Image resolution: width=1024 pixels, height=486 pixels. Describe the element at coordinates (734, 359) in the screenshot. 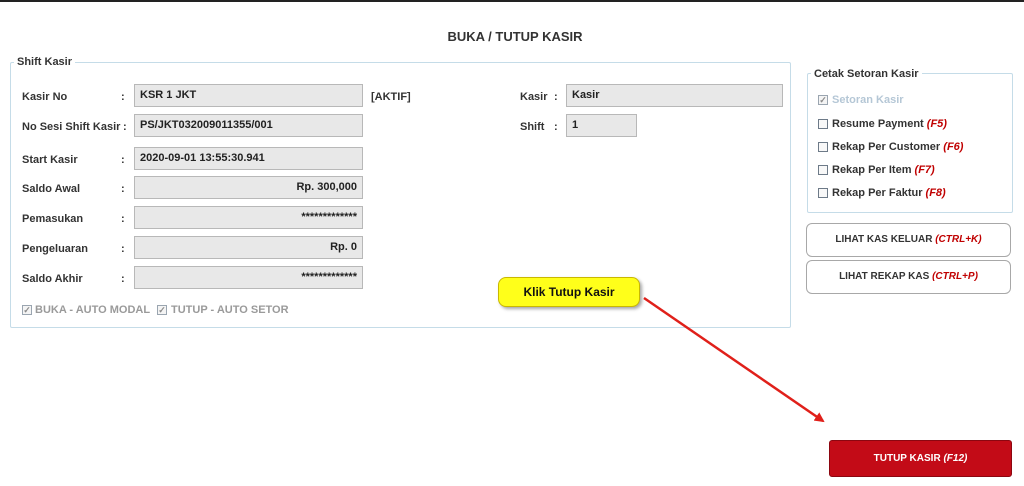

I see `annotation-arrow` at that location.